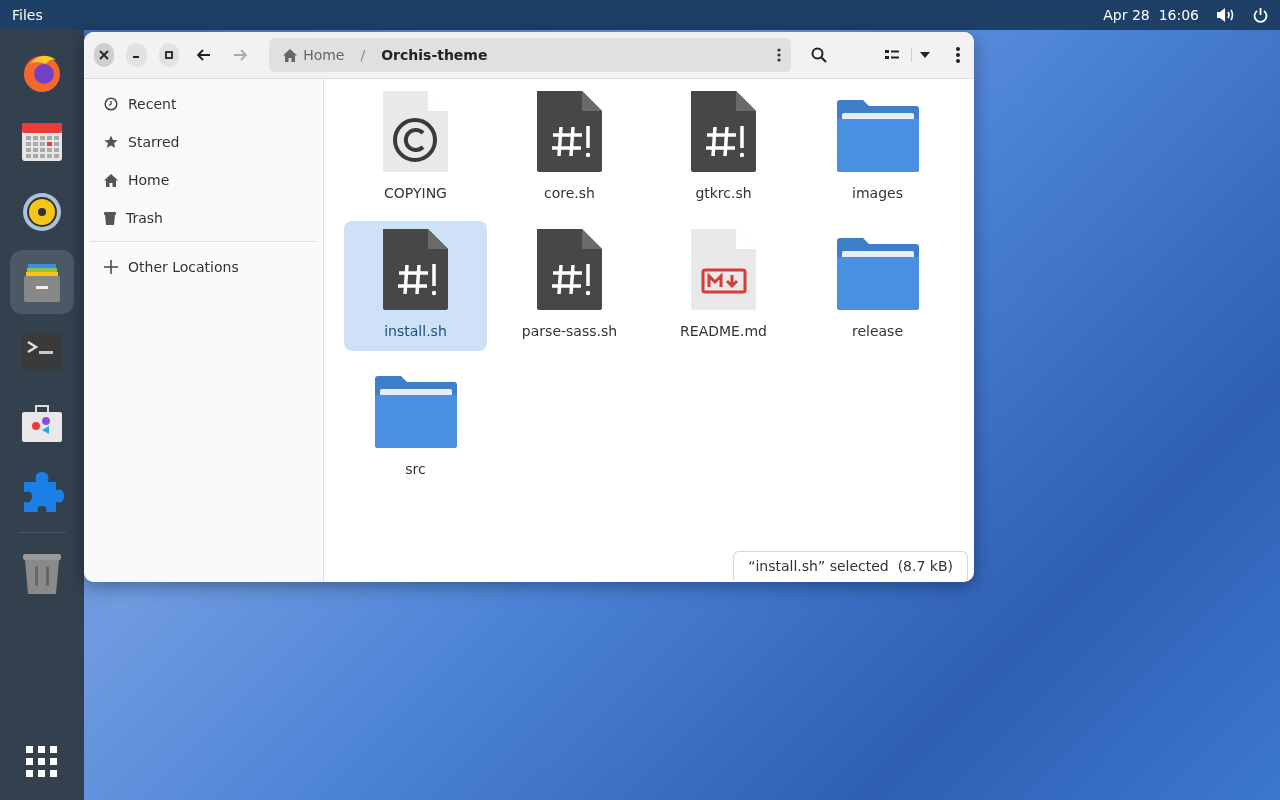 The image size is (1280, 800). I want to click on file-name: parse-sass.sh, so click(569, 331).